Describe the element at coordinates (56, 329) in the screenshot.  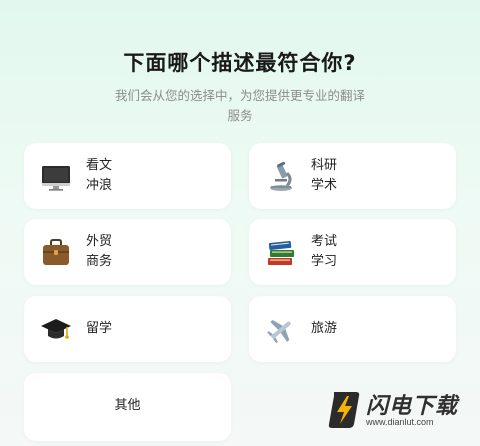
I see `graduation-cap-icon` at that location.